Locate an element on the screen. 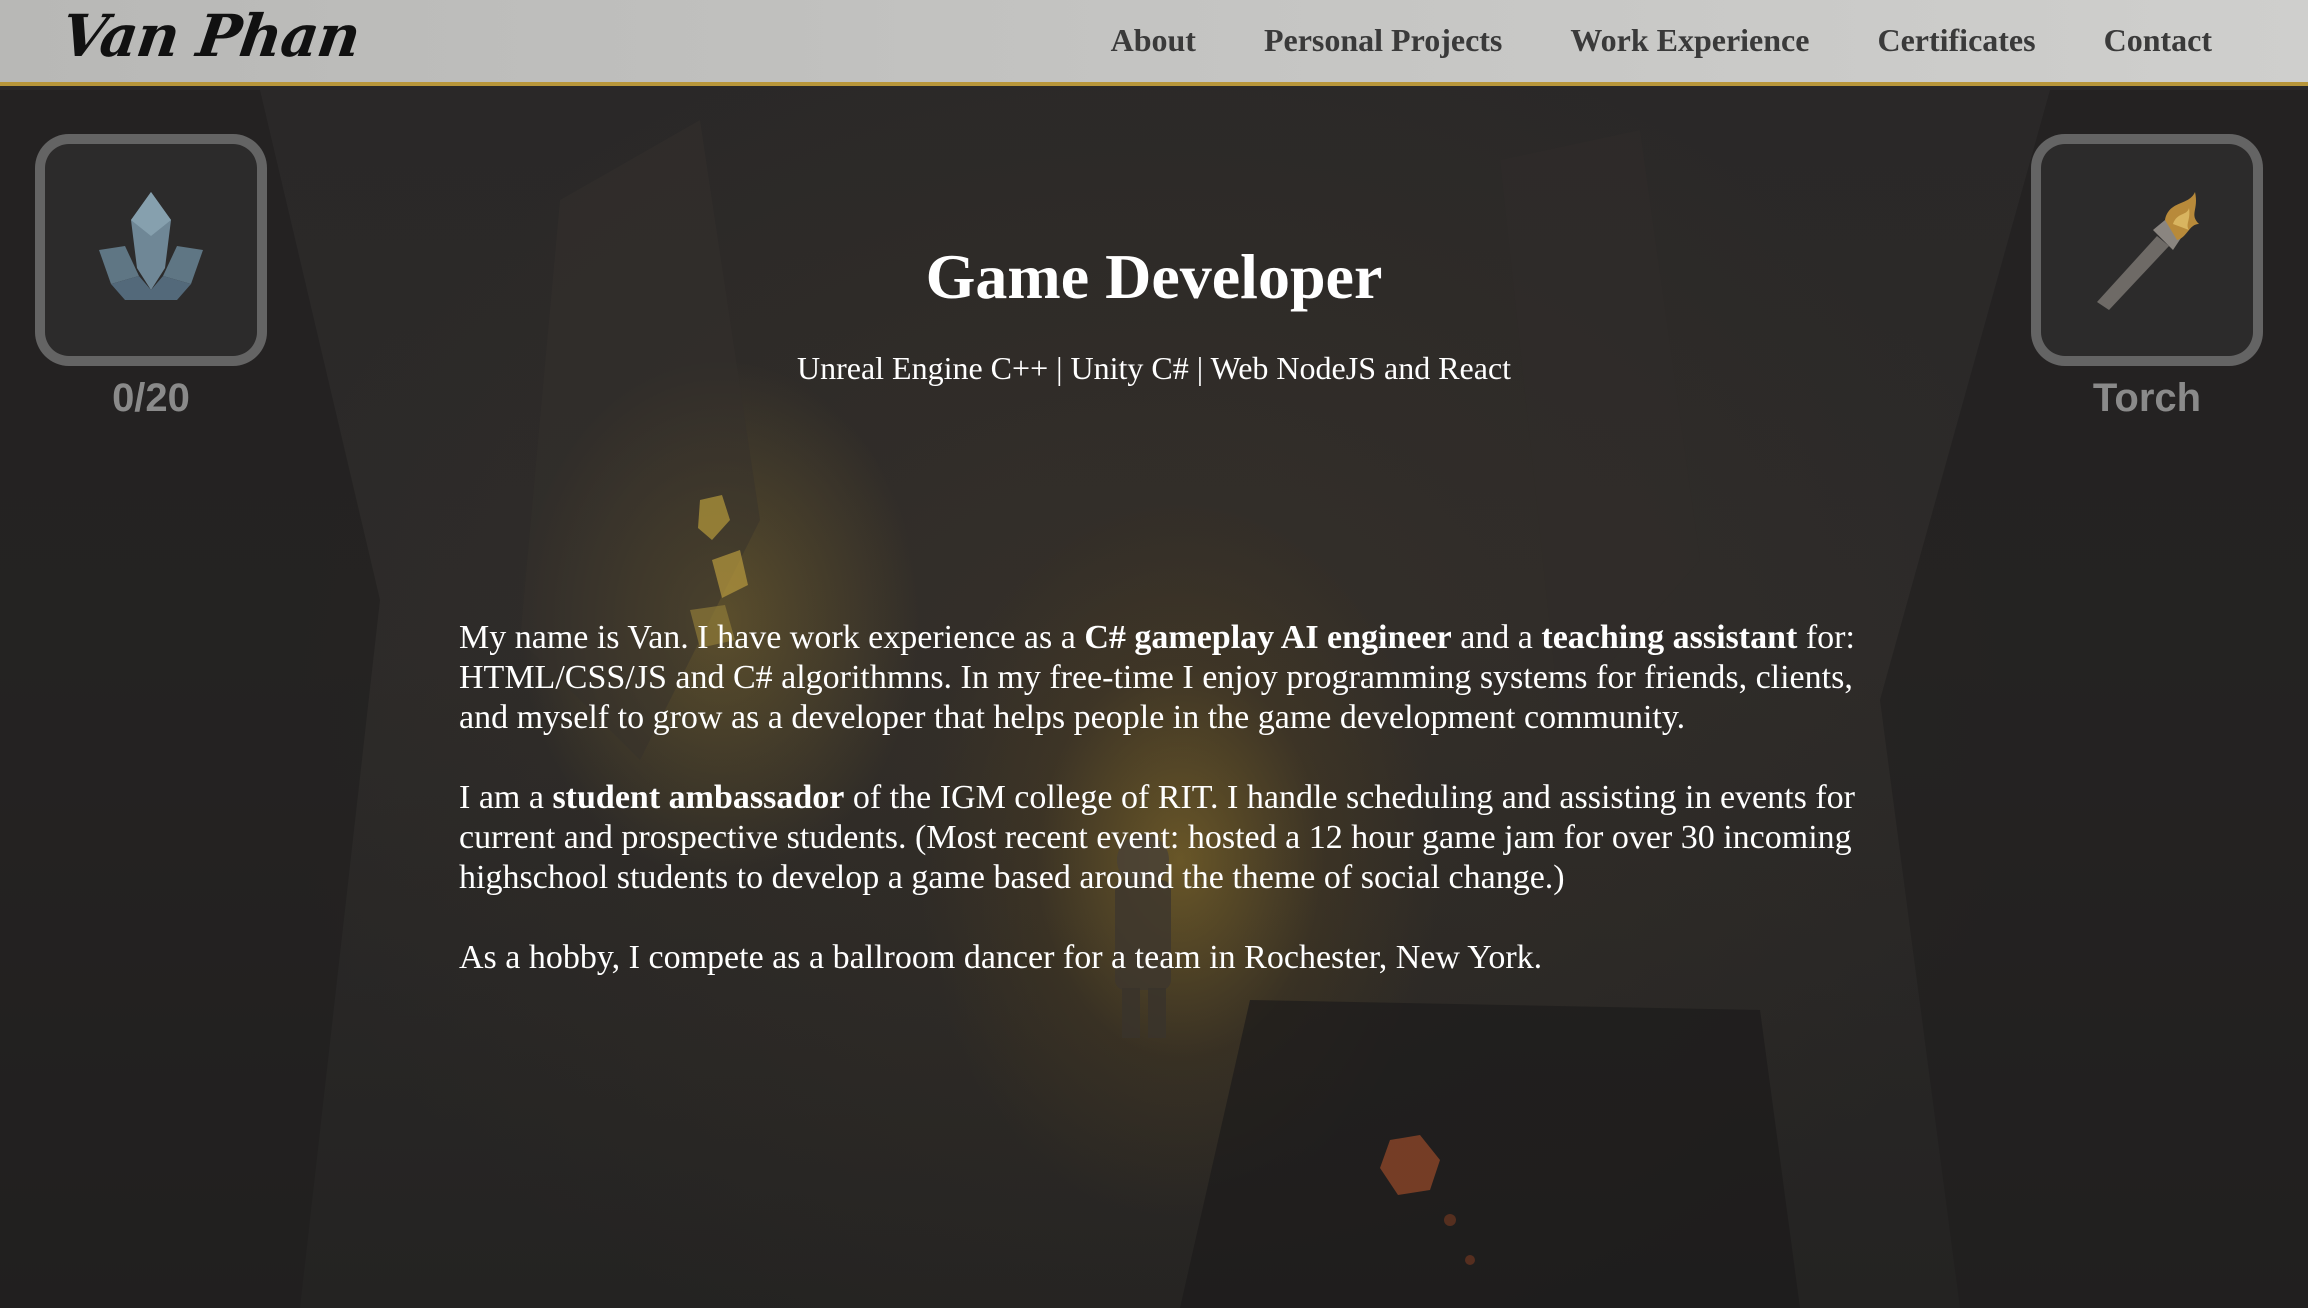  bio-p1-text-c: and a is located at coordinates (1496, 637).